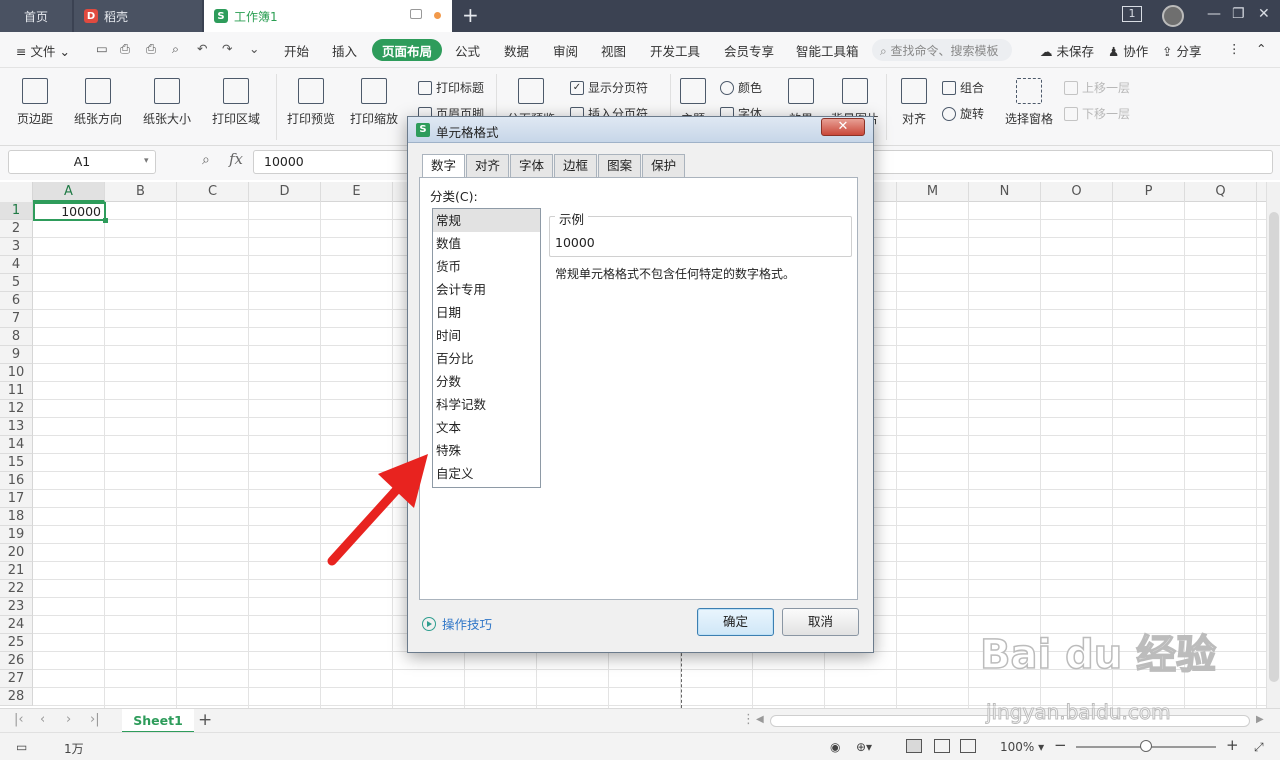  Describe the element at coordinates (146, 161) in the screenshot. I see `name-box-dropdown-icon: ▾` at that location.